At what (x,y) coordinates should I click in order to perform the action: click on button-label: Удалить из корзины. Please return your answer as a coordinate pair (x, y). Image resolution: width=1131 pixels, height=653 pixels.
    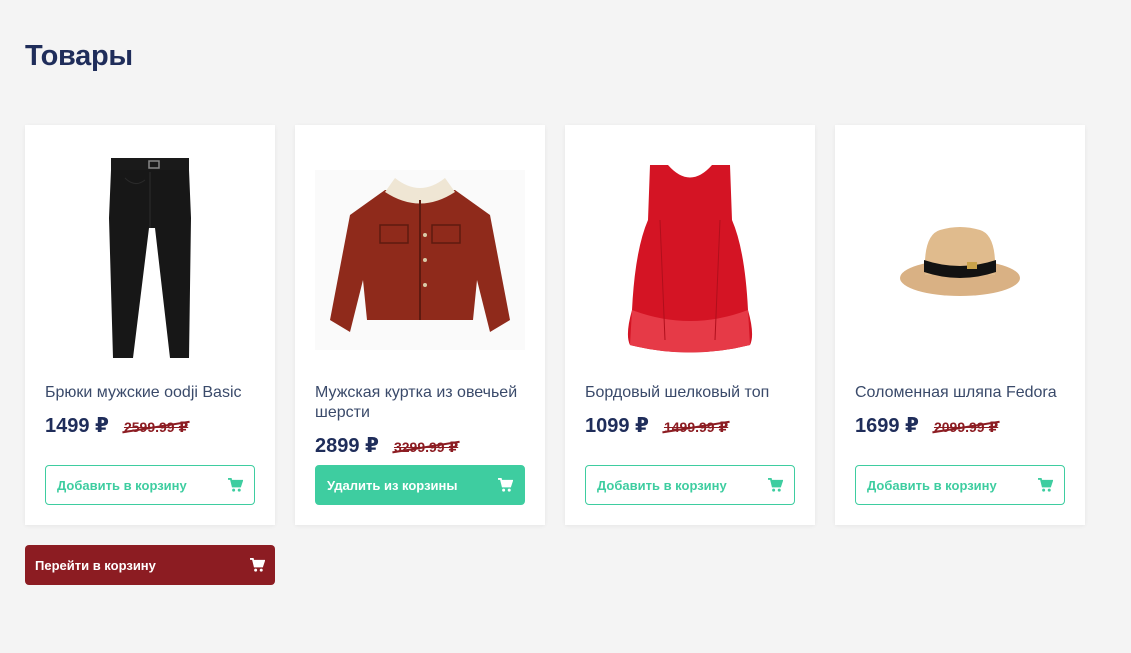
    Looking at the image, I should click on (392, 485).